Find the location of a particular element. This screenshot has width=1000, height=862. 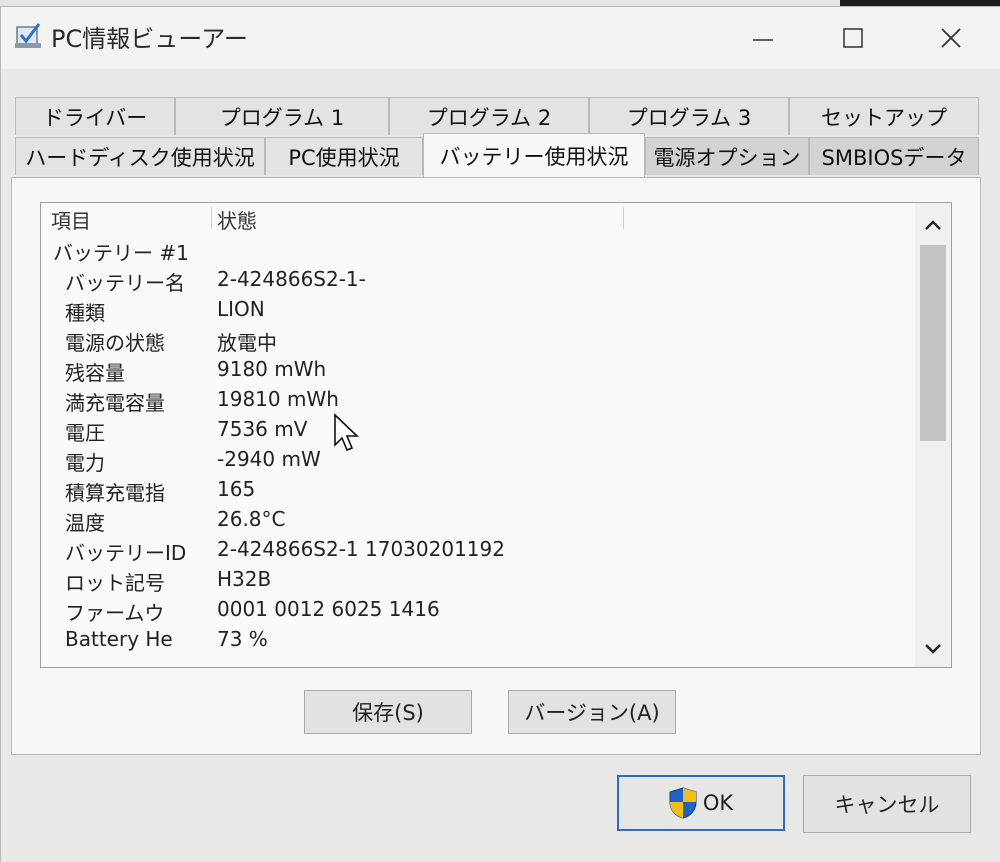

window-title: PC情報ビューアー is located at coordinates (149, 39).